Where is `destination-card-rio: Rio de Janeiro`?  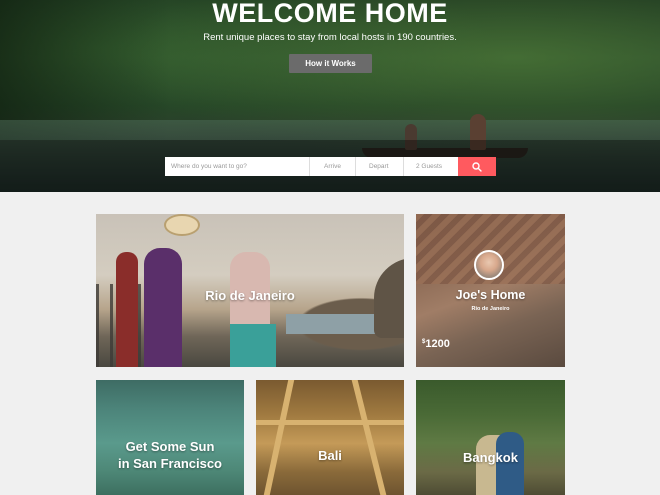
destination-card-rio: Rio de Janeiro is located at coordinates (250, 290).